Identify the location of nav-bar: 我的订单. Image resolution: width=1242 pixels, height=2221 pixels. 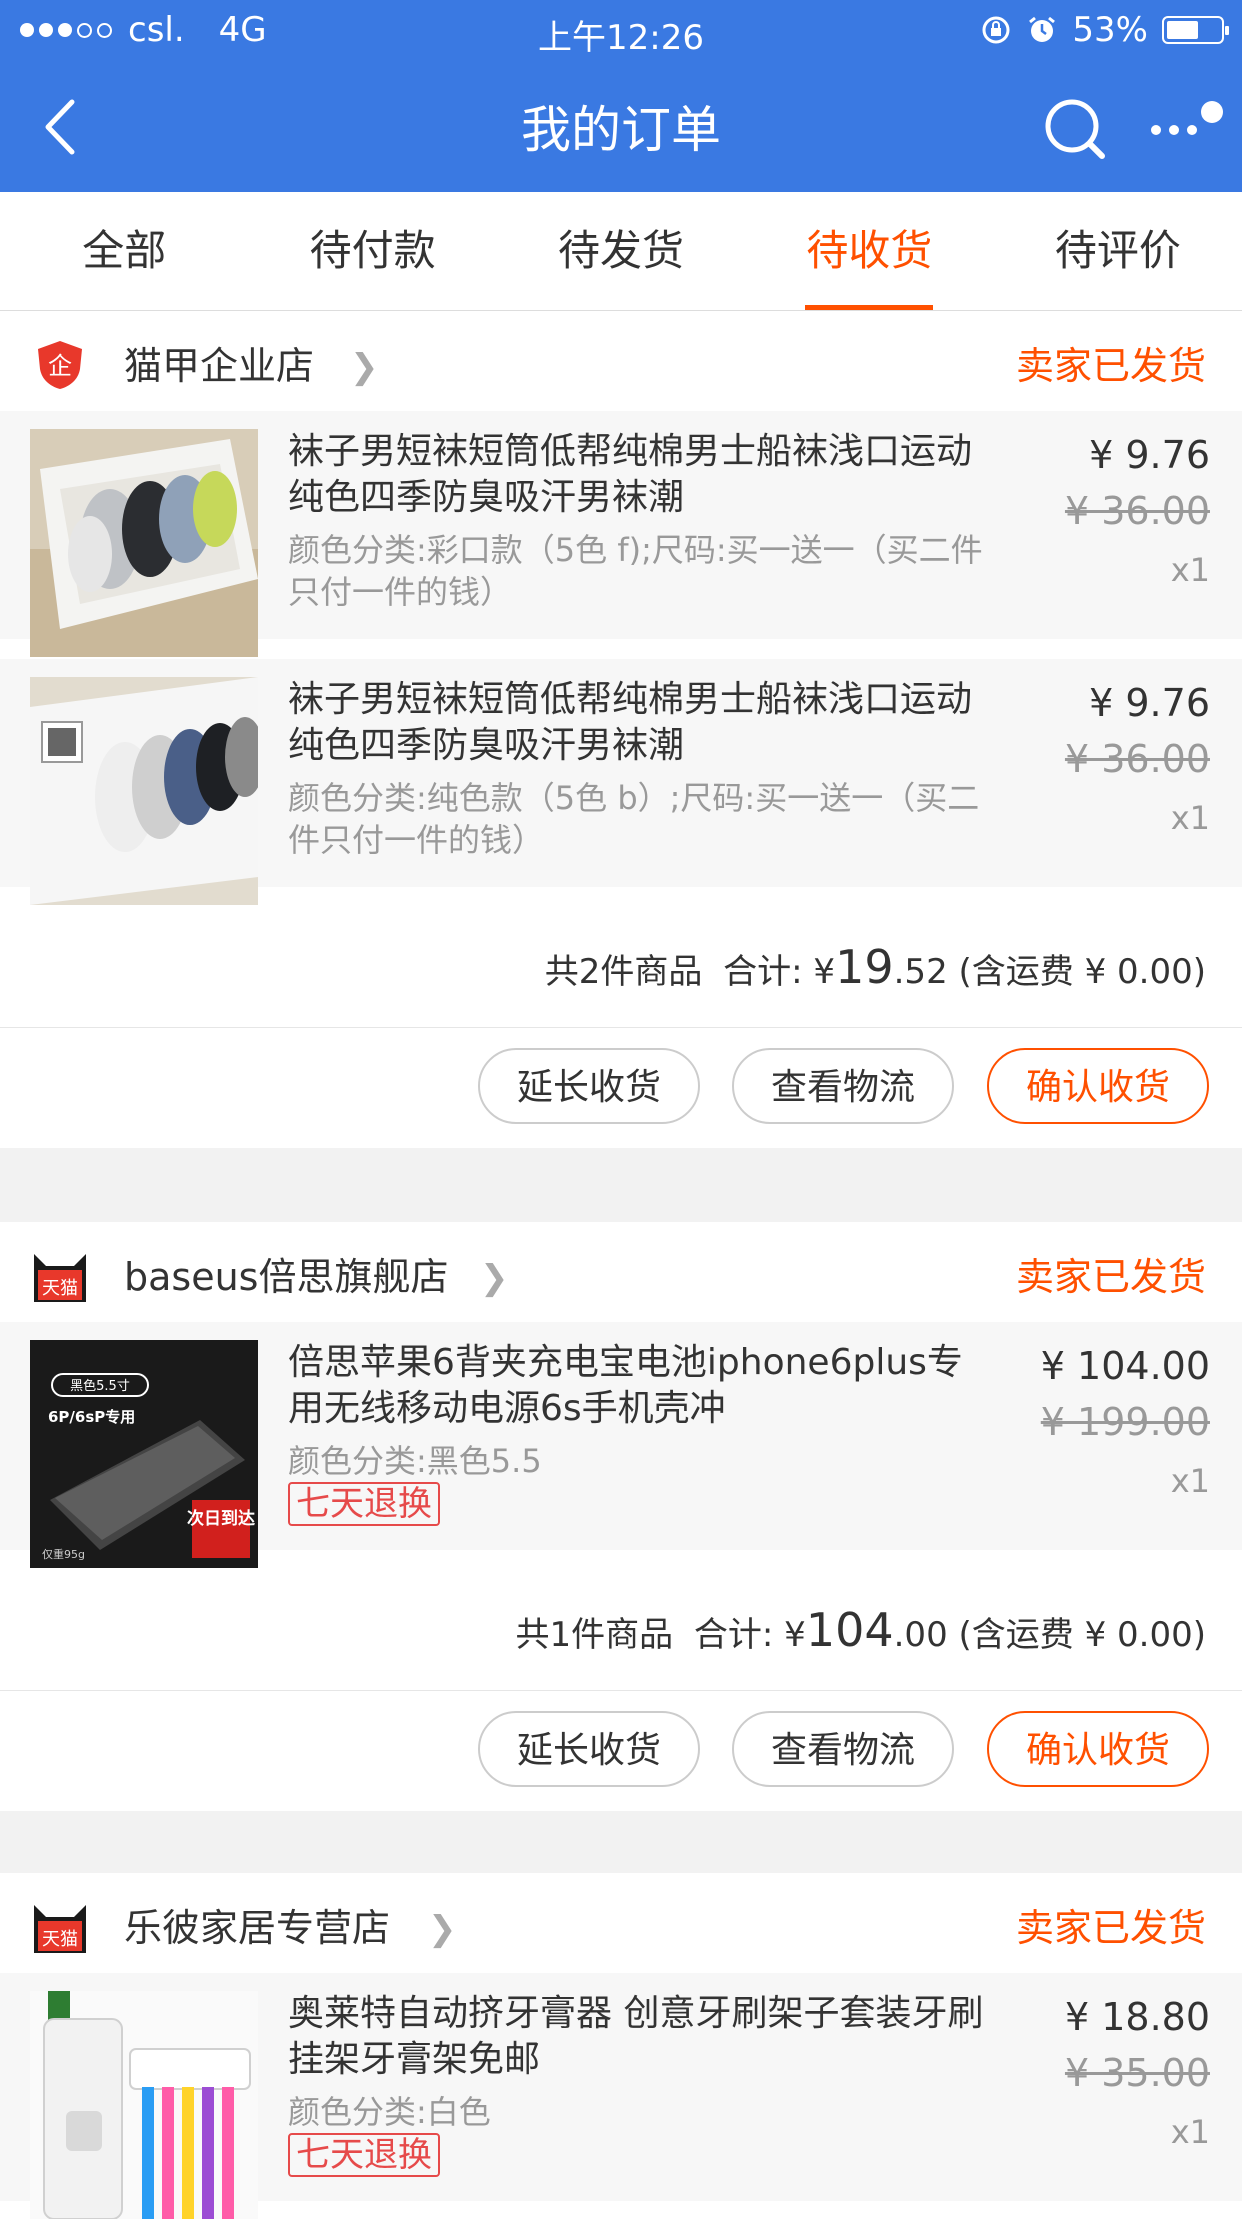
(621, 127).